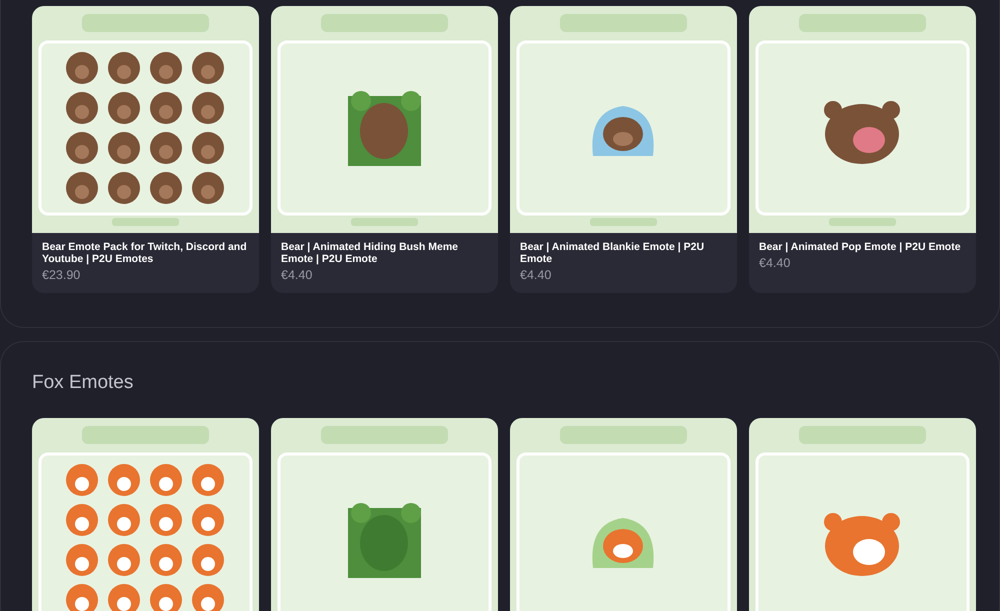 This screenshot has width=1000, height=611. Describe the element at coordinates (623, 149) in the screenshot. I see `product-card: Bear | Animated Blankie Emote | P2U Emote €4.40` at that location.